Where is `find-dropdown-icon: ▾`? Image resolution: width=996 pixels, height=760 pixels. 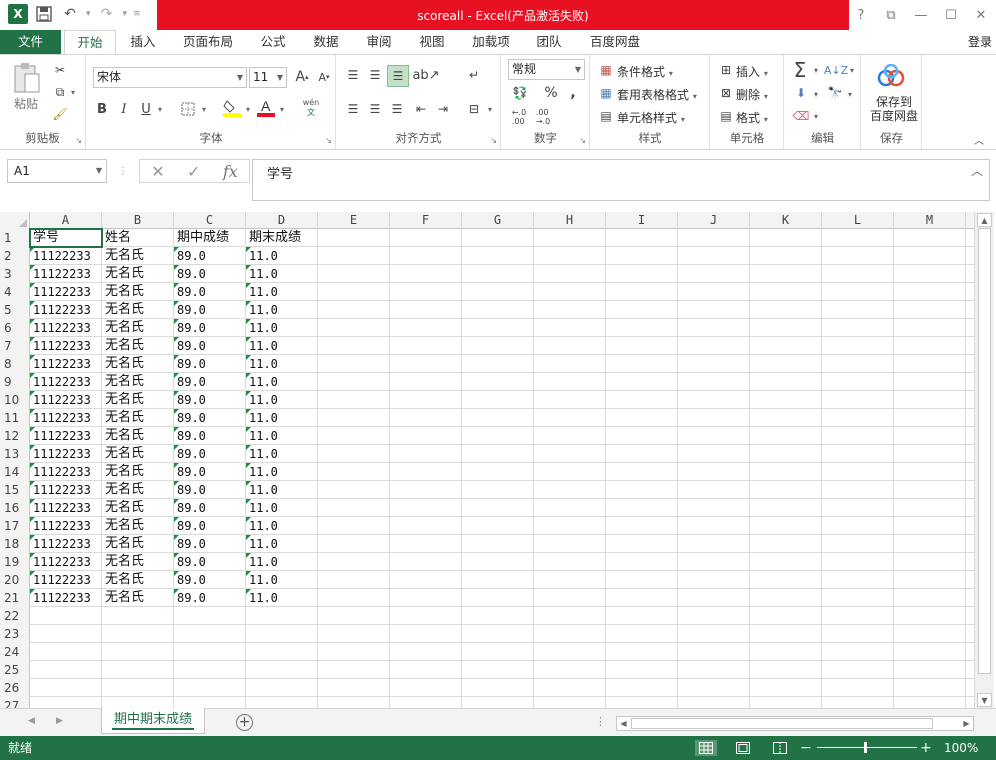
find-dropdown-icon: ▾ is located at coordinates (850, 94).